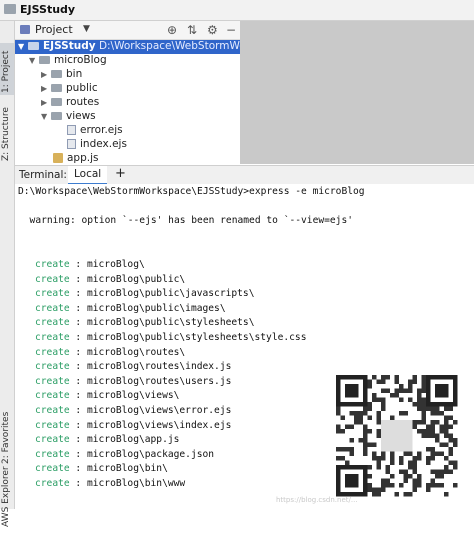 The image size is (474, 533). What do you see at coordinates (150, 410) in the screenshot?
I see `created-path: : microBlog\views\error.ejs` at bounding box center [150, 410].